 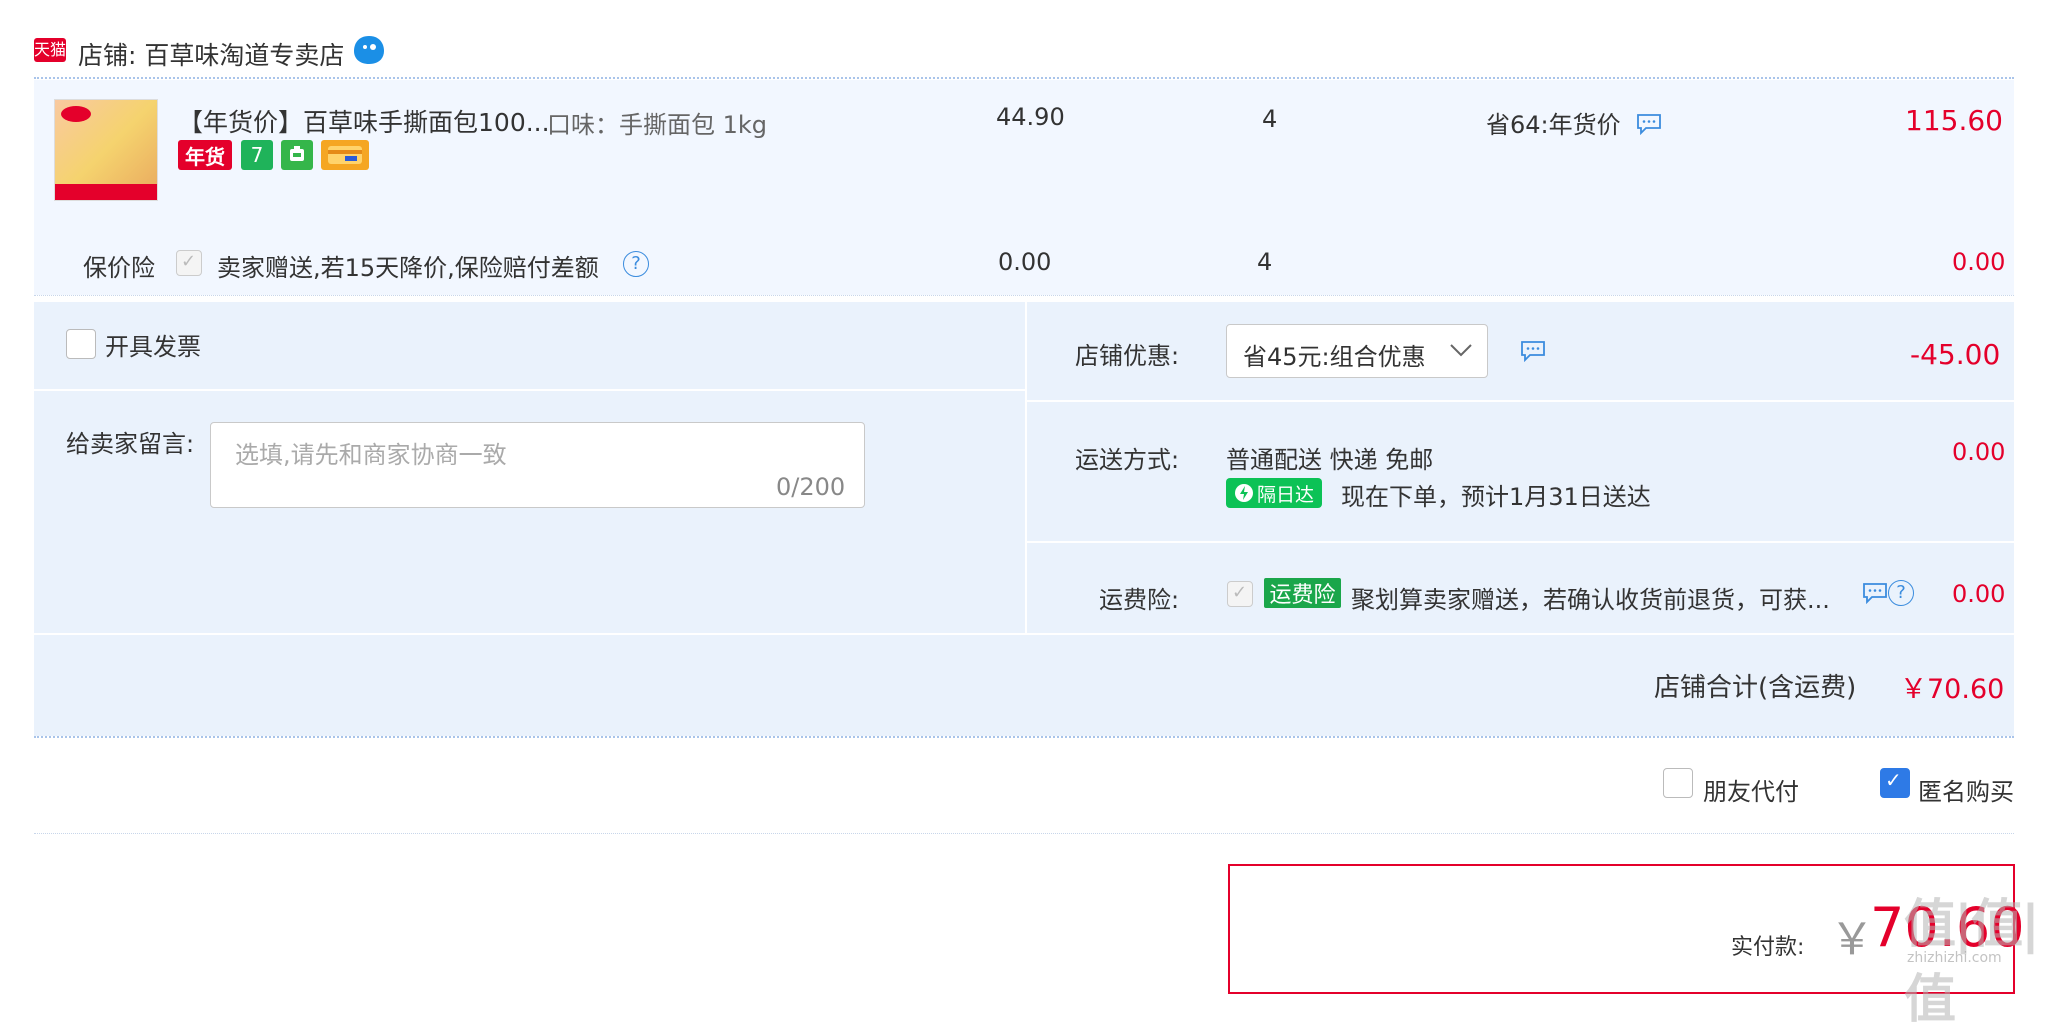 What do you see at coordinates (1302, 593) in the screenshot?
I see `freight-insurance-badge: 运费险` at bounding box center [1302, 593].